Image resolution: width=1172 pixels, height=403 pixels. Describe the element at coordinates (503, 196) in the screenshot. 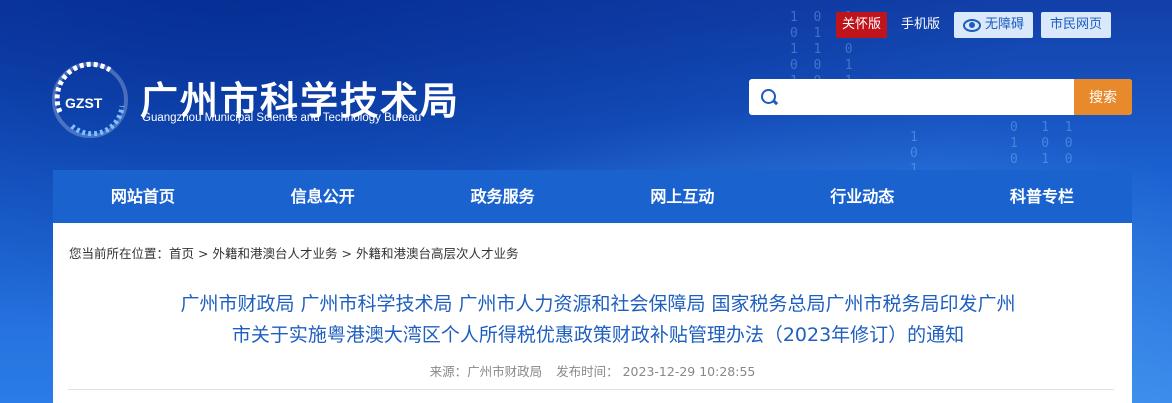

I see `nav-item-gov-services: 政务服务` at that location.